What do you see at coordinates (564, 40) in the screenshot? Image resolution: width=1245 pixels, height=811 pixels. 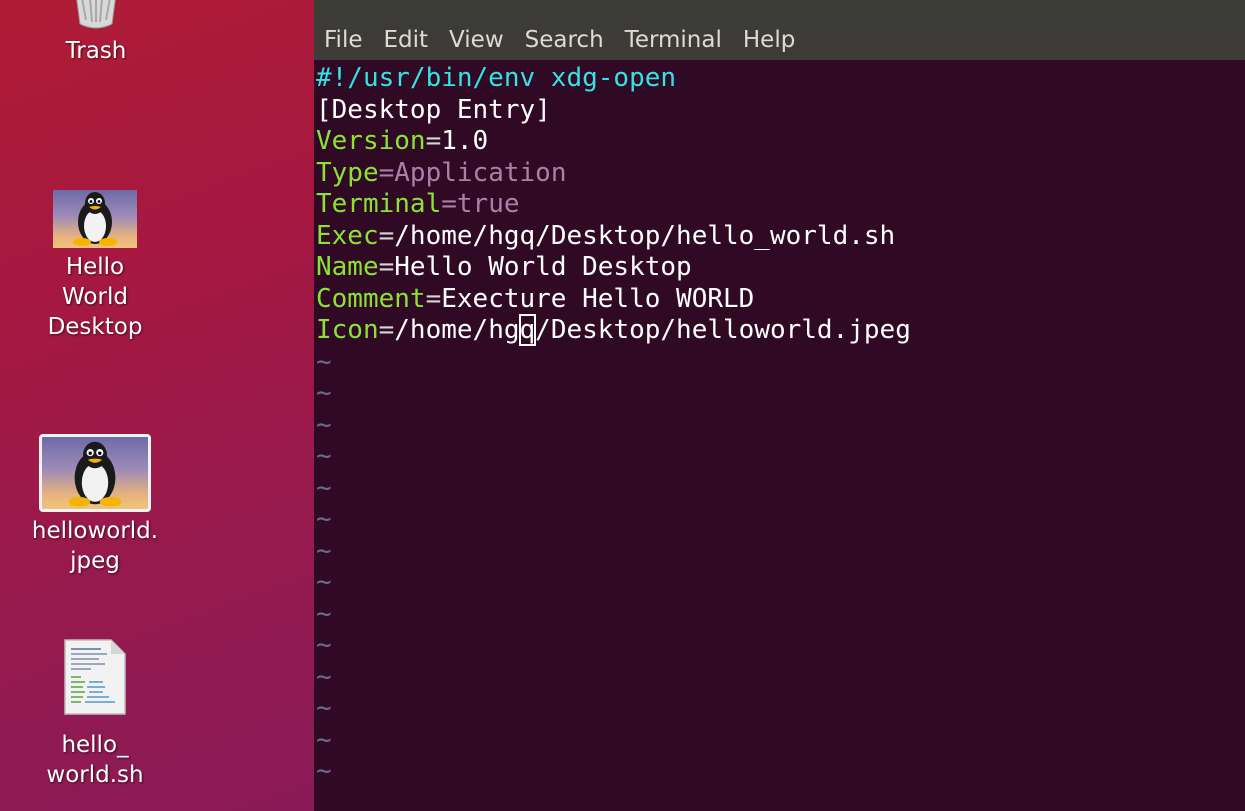 I see `menu-search: Search` at bounding box center [564, 40].